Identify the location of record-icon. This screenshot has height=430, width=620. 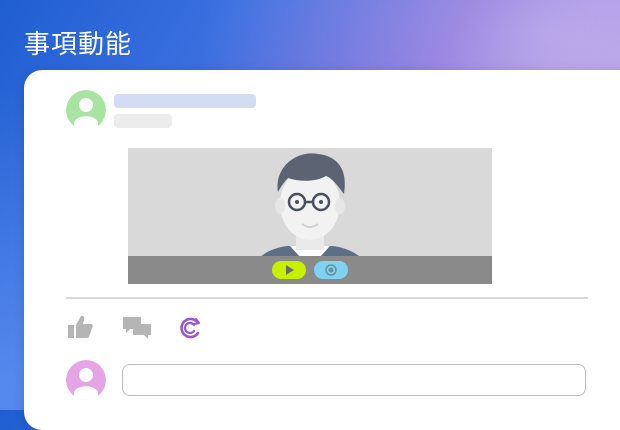
(331, 270).